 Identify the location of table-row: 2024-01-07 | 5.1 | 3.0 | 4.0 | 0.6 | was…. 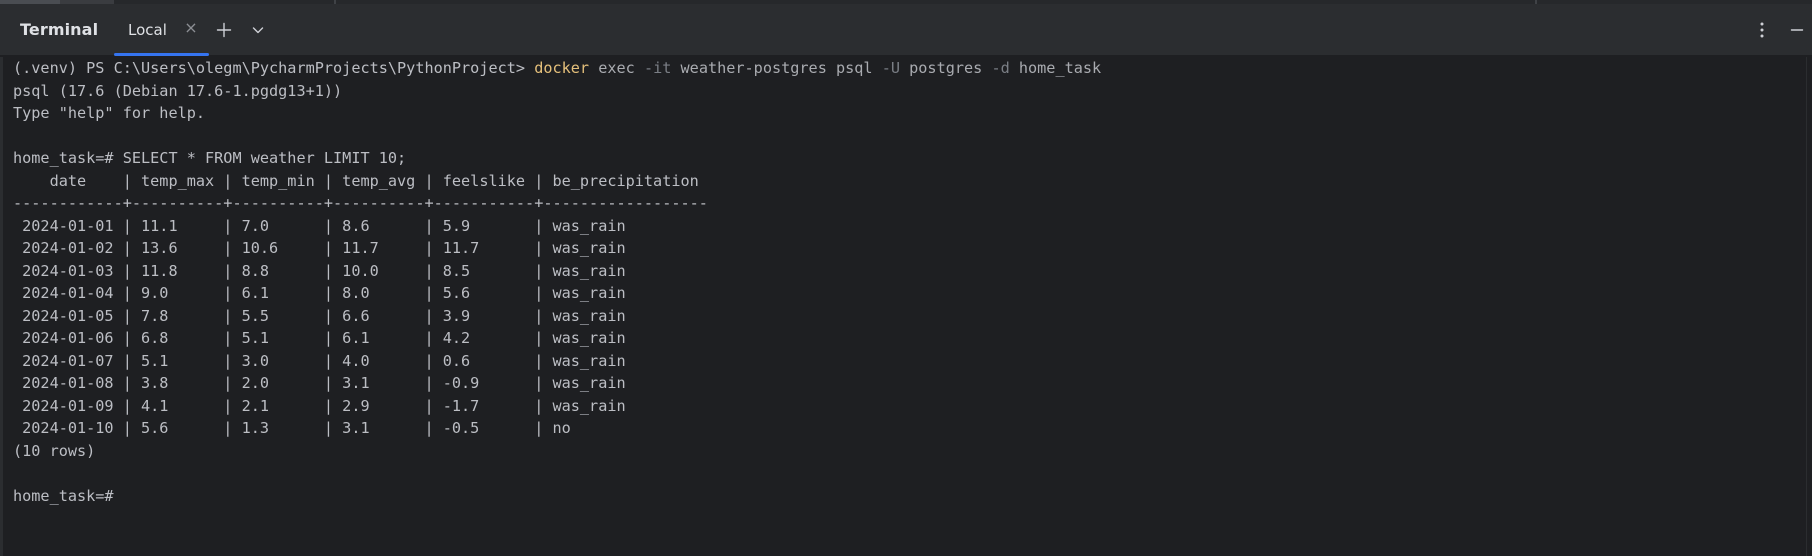
(360, 360).